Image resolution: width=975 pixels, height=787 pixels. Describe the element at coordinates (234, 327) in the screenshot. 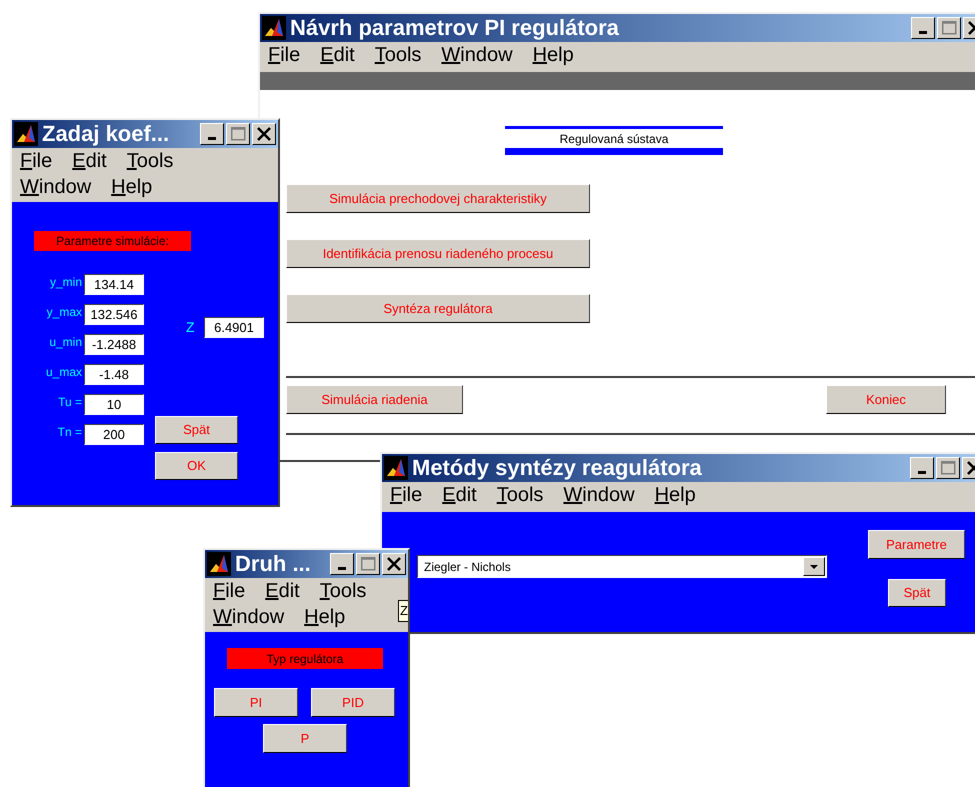

I see `input-field: 6.4901` at that location.